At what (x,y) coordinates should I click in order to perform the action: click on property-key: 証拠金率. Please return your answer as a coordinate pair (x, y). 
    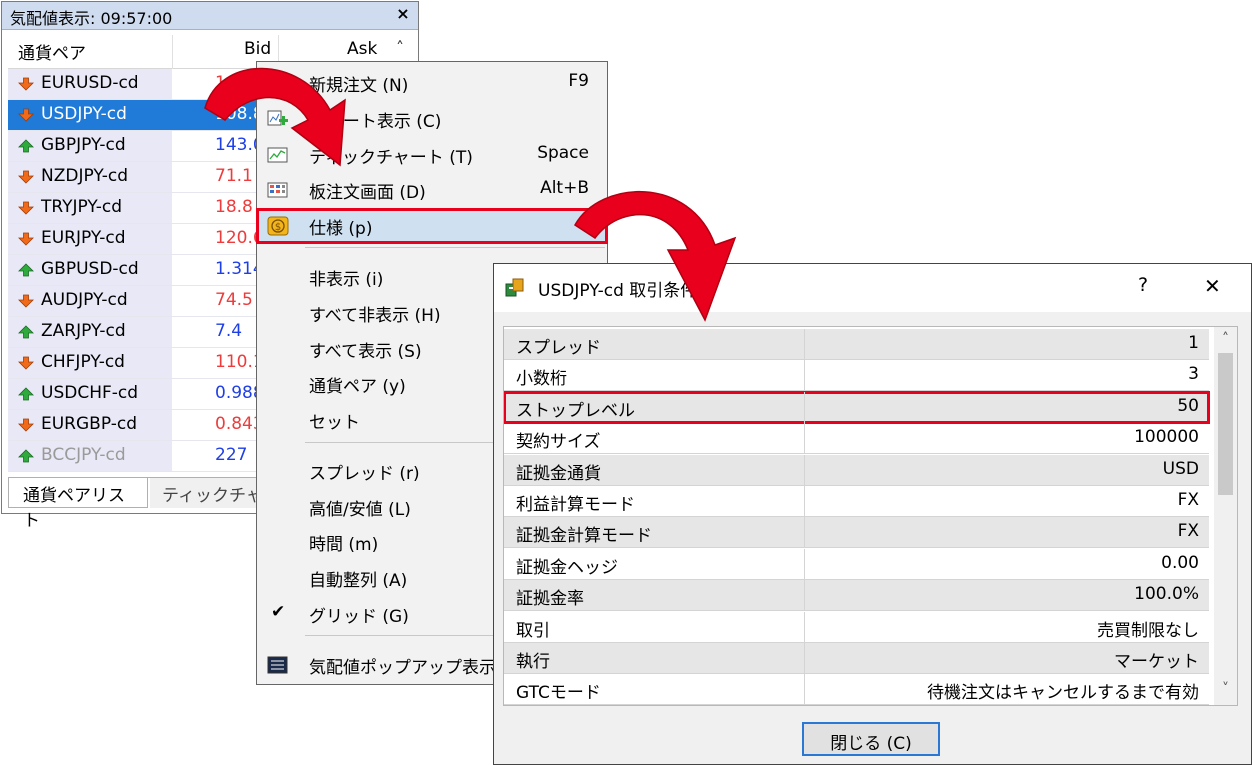
    Looking at the image, I should click on (550, 599).